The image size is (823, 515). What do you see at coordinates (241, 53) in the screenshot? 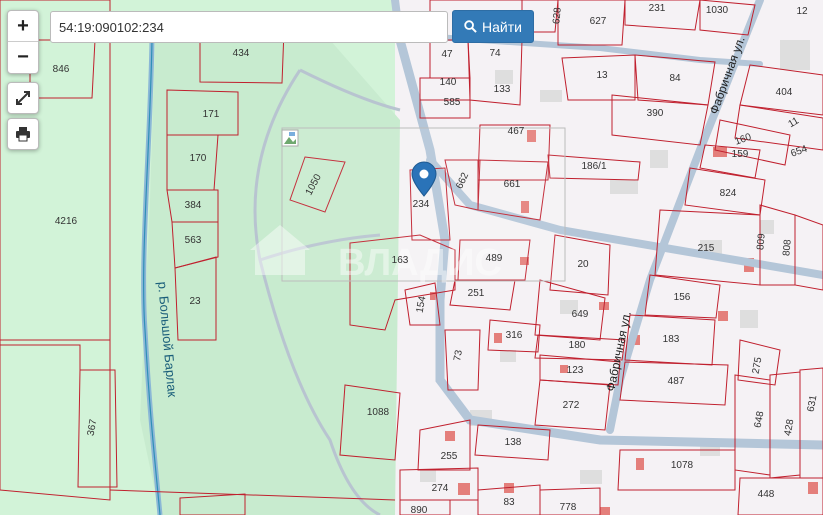
I see `plot-label-434: 434` at bounding box center [241, 53].